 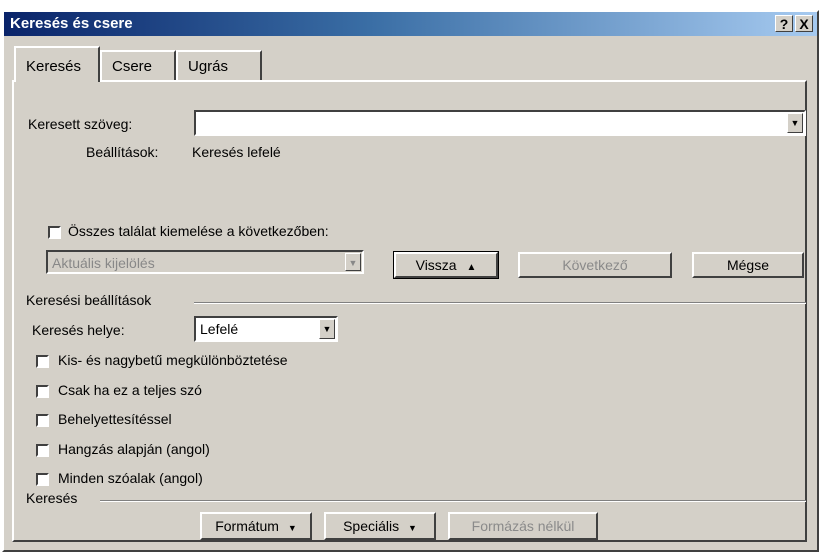 I want to click on tab-csere: Csere, so click(x=138, y=65).